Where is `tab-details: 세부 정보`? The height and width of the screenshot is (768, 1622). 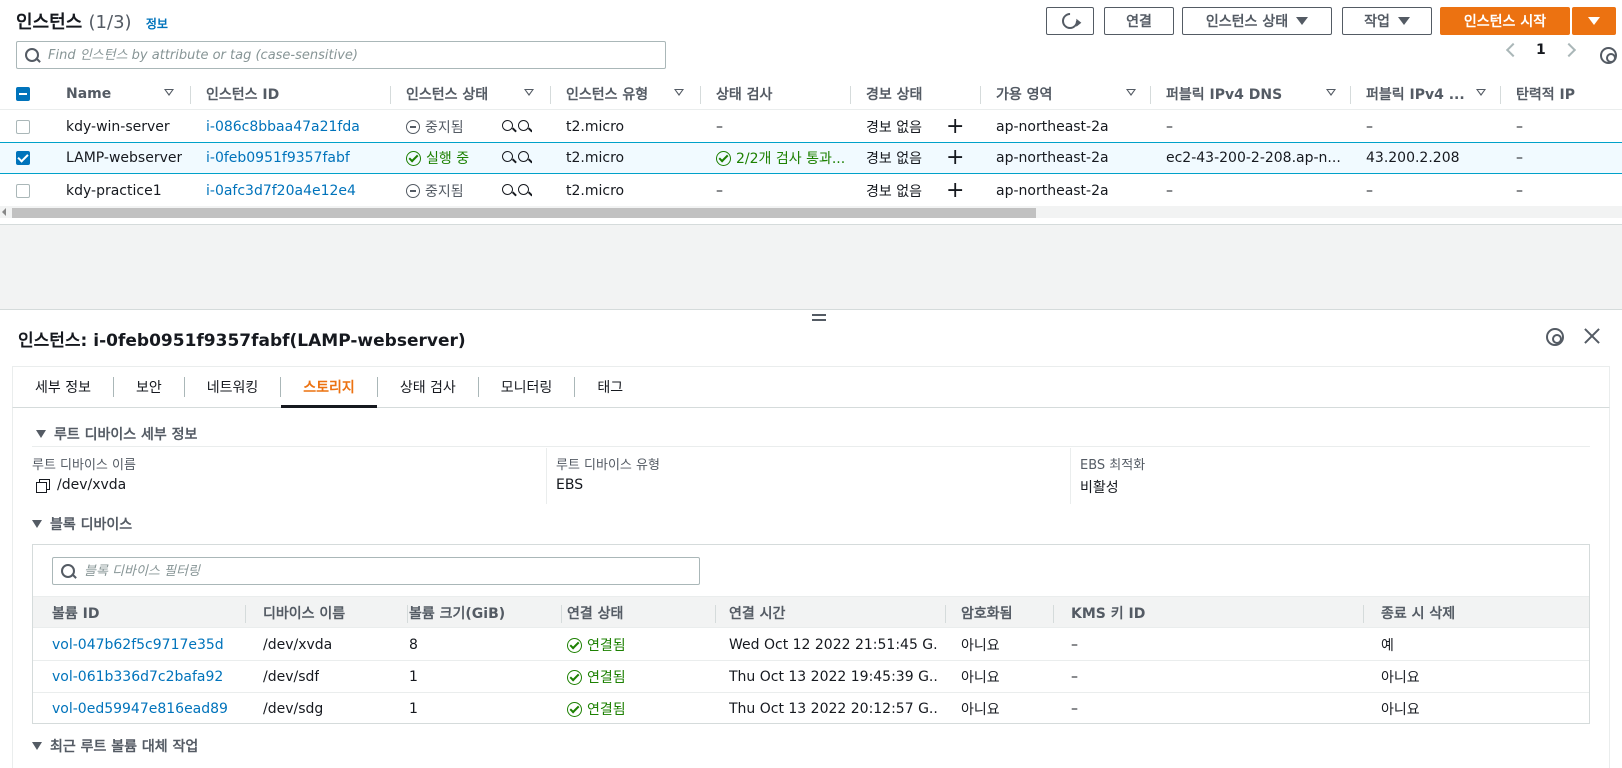 tab-details: 세부 정보 is located at coordinates (63, 387).